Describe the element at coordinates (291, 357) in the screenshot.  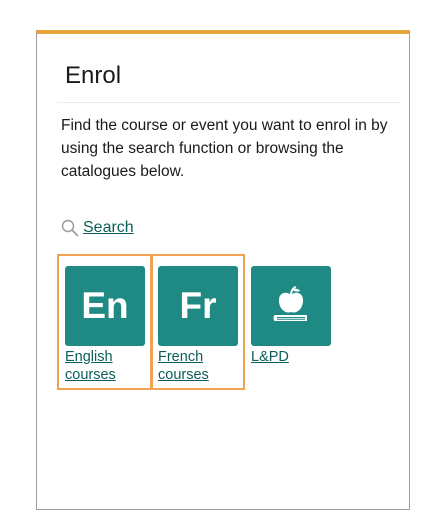
I see `lpd-link: L&PD` at that location.